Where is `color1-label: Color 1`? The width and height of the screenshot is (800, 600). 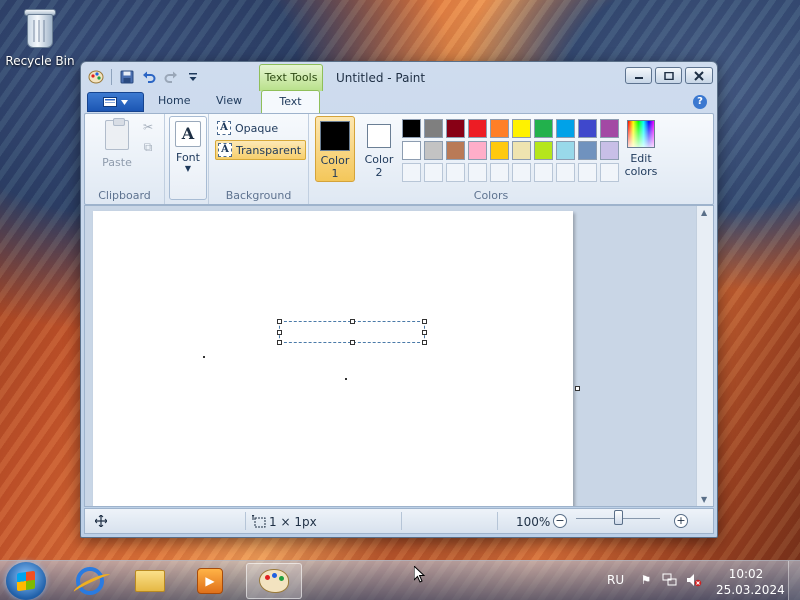 color1-label: Color 1 is located at coordinates (335, 167).